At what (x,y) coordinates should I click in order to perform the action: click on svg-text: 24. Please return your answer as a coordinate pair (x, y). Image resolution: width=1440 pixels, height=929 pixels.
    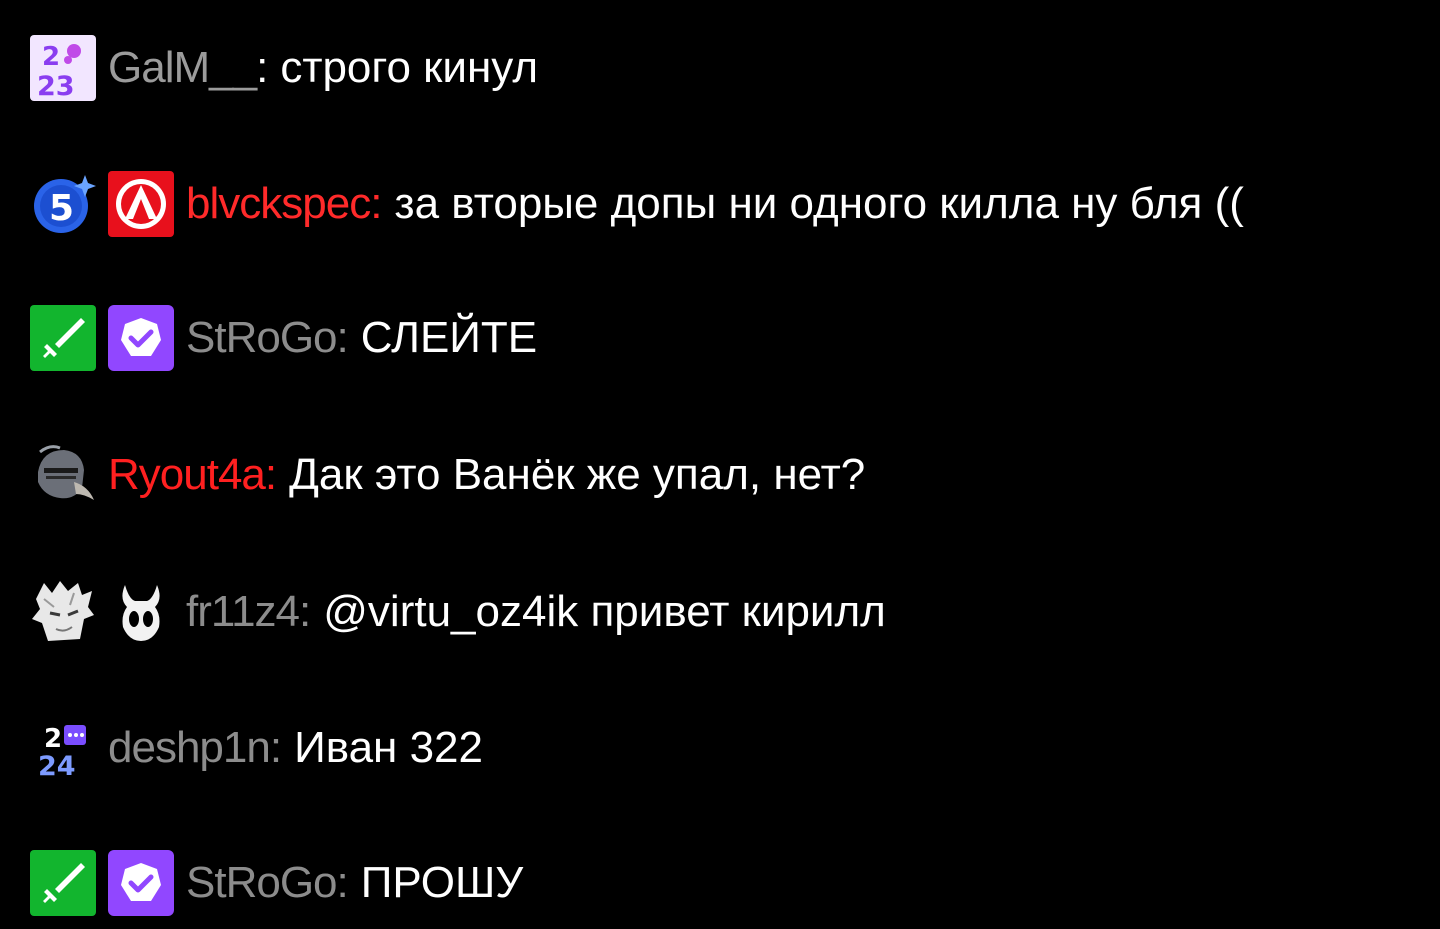
    Looking at the image, I should click on (57, 765).